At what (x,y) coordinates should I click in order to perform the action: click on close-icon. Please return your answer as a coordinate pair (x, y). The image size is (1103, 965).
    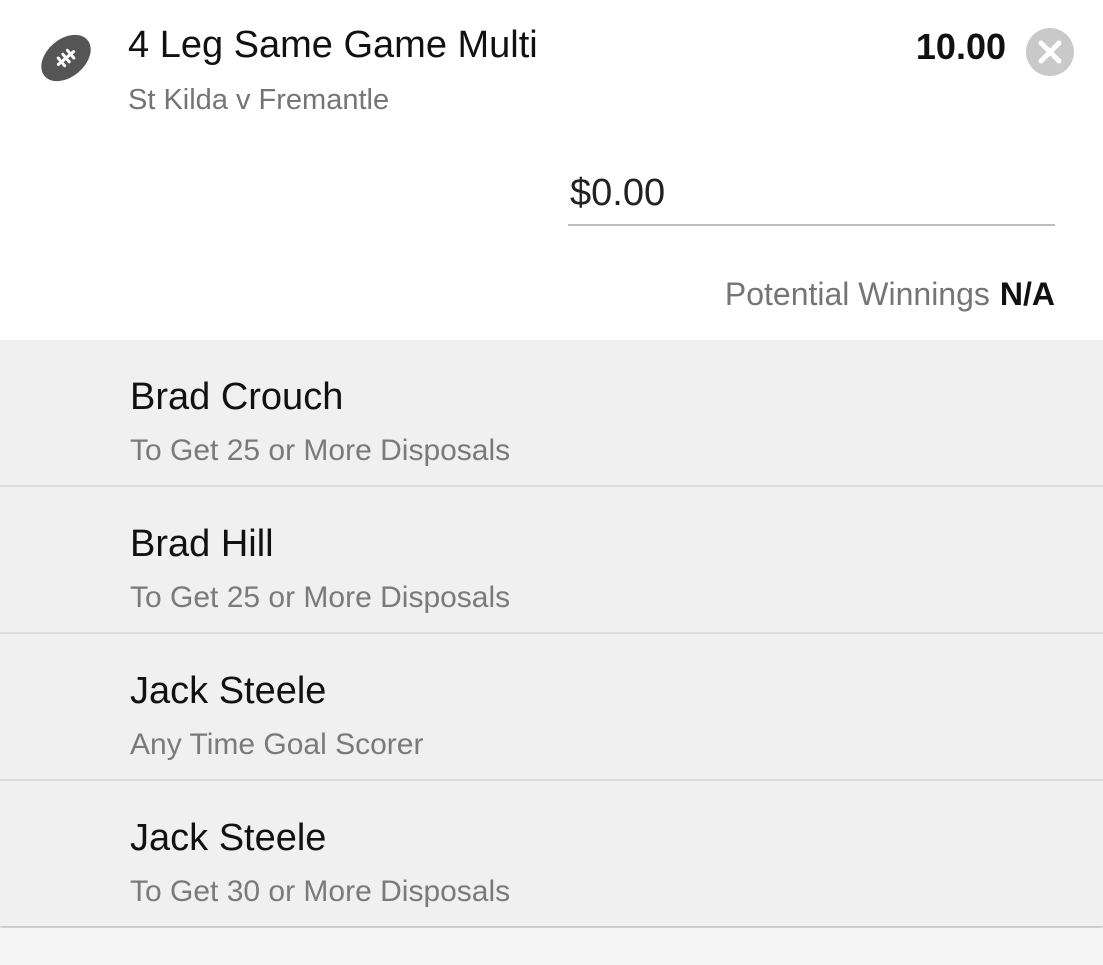
    Looking at the image, I should click on (1050, 52).